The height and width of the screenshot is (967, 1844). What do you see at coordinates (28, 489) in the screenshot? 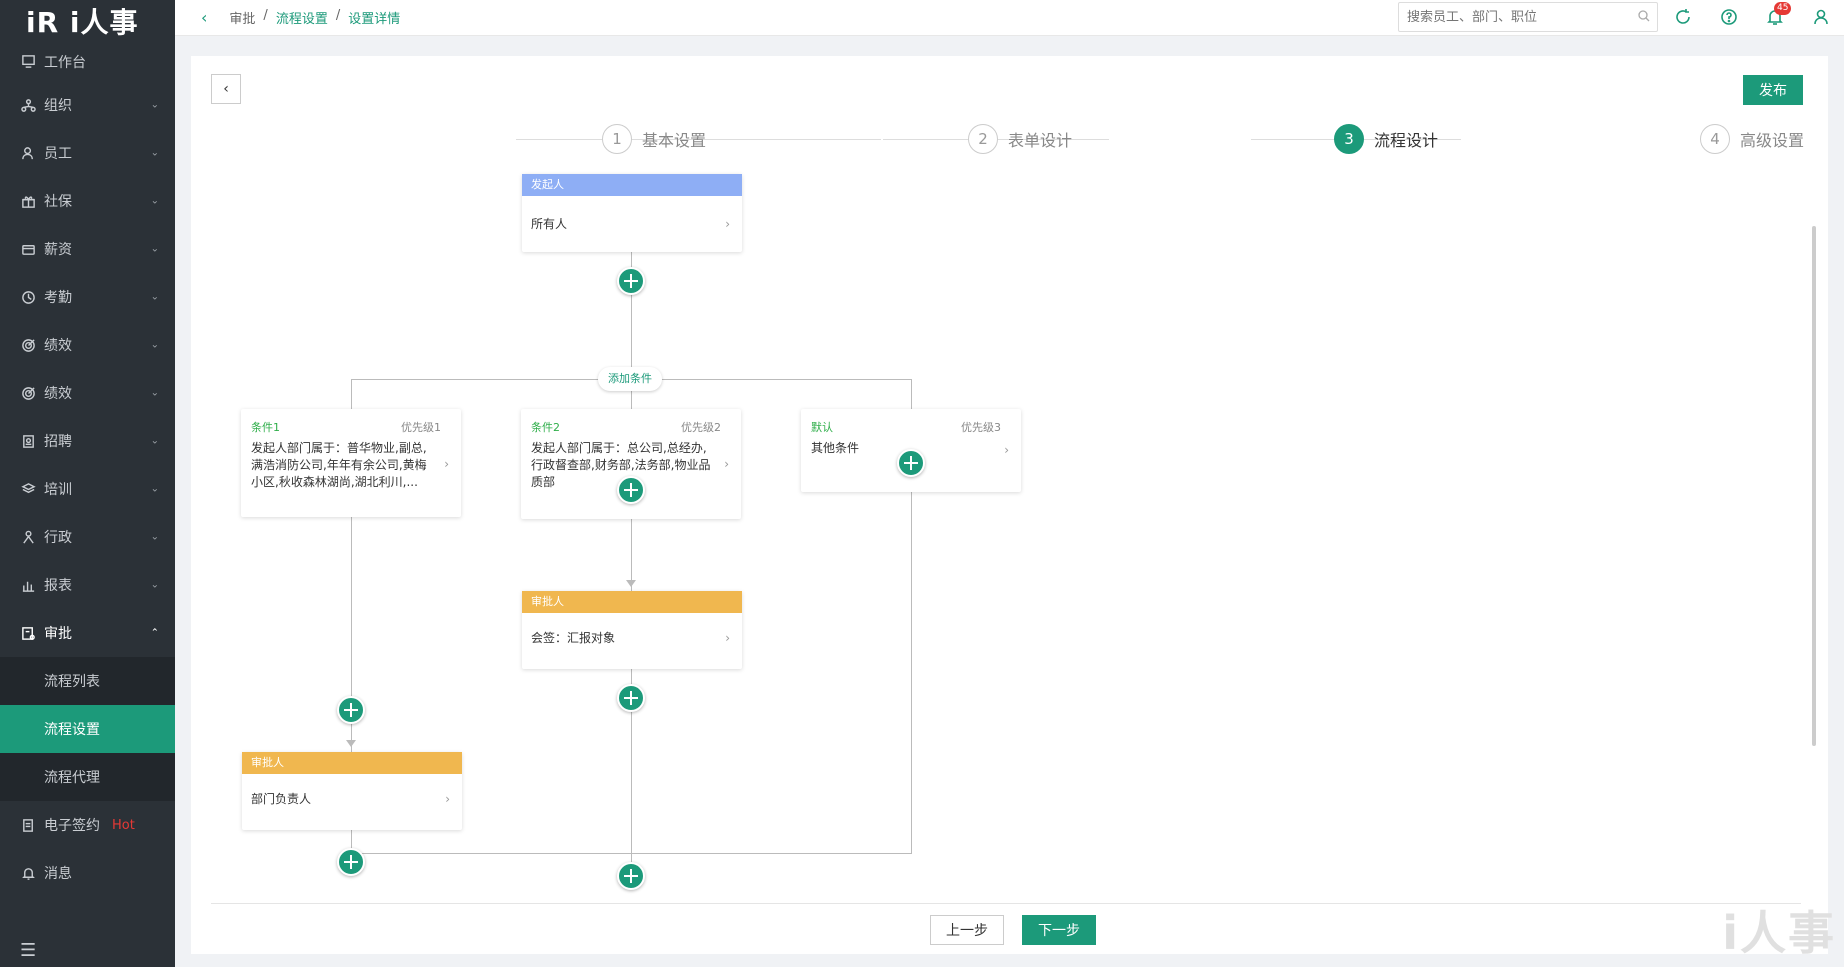
I see `layers-icon` at bounding box center [28, 489].